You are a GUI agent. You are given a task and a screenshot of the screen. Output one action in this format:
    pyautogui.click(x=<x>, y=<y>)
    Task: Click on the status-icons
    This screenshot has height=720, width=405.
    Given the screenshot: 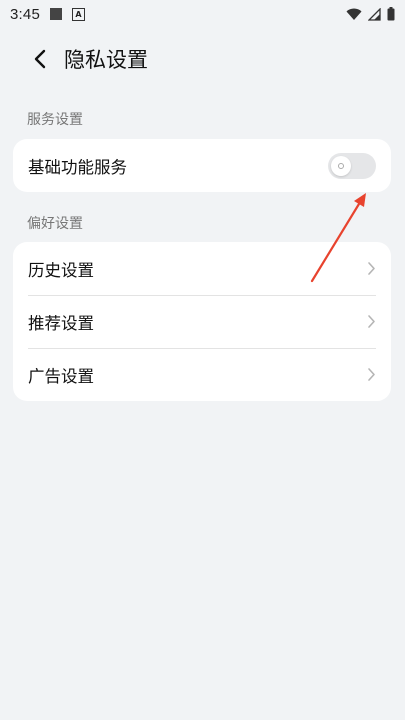 What is the action you would take?
    pyautogui.click(x=370, y=14)
    